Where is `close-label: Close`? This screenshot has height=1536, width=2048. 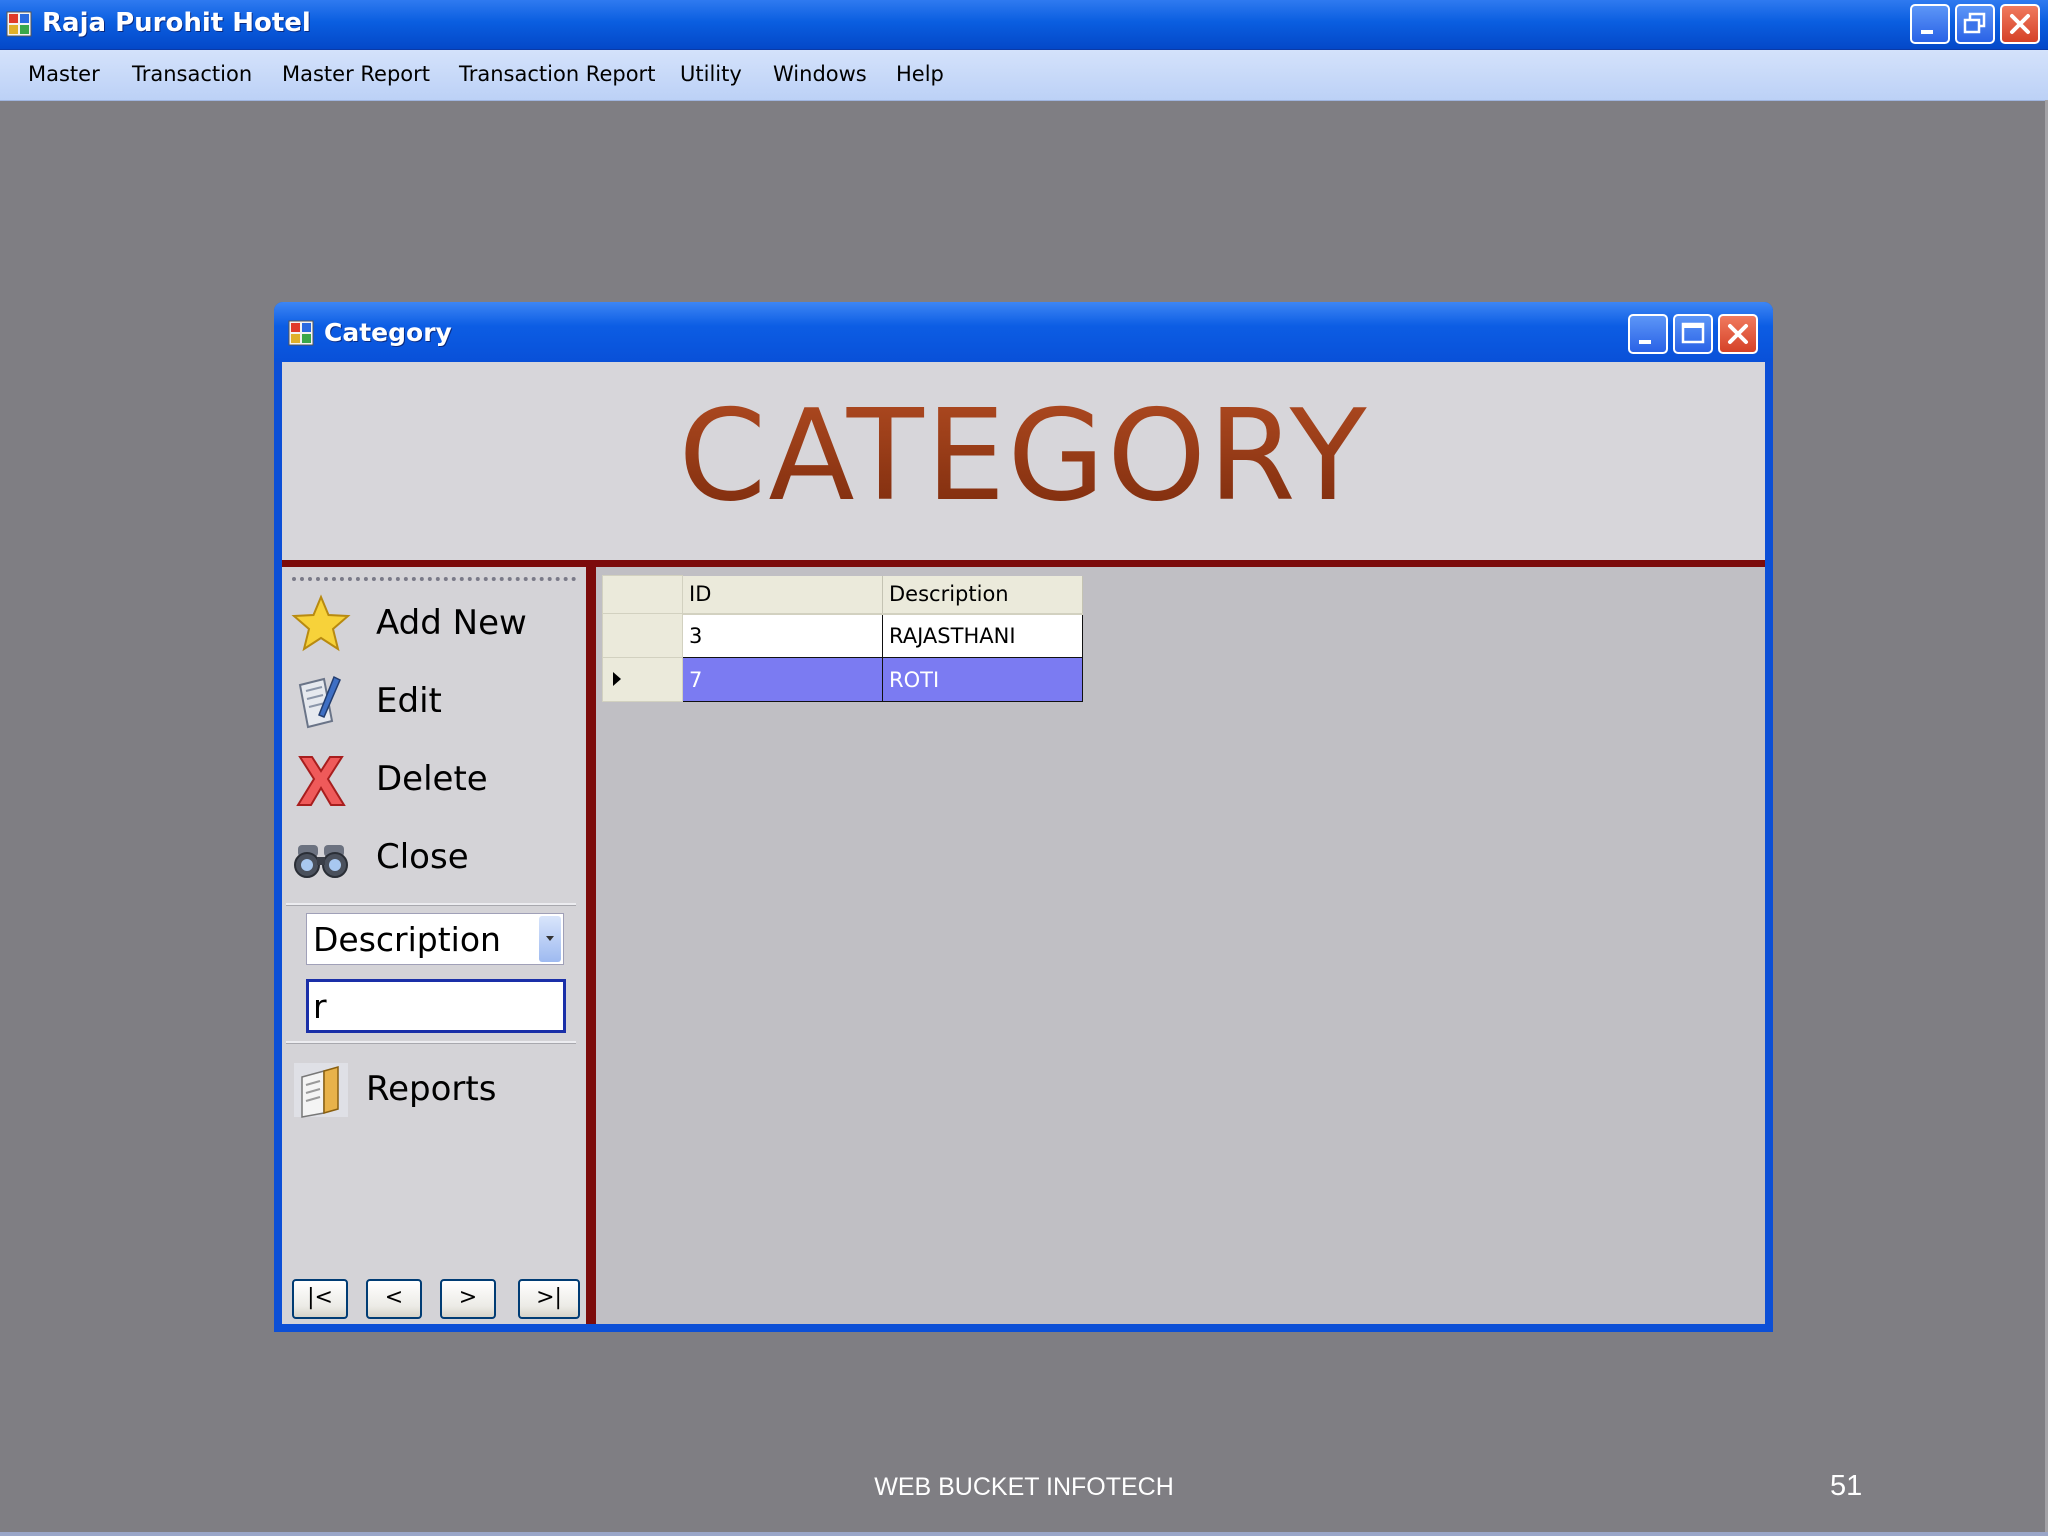 close-label: Close is located at coordinates (422, 857).